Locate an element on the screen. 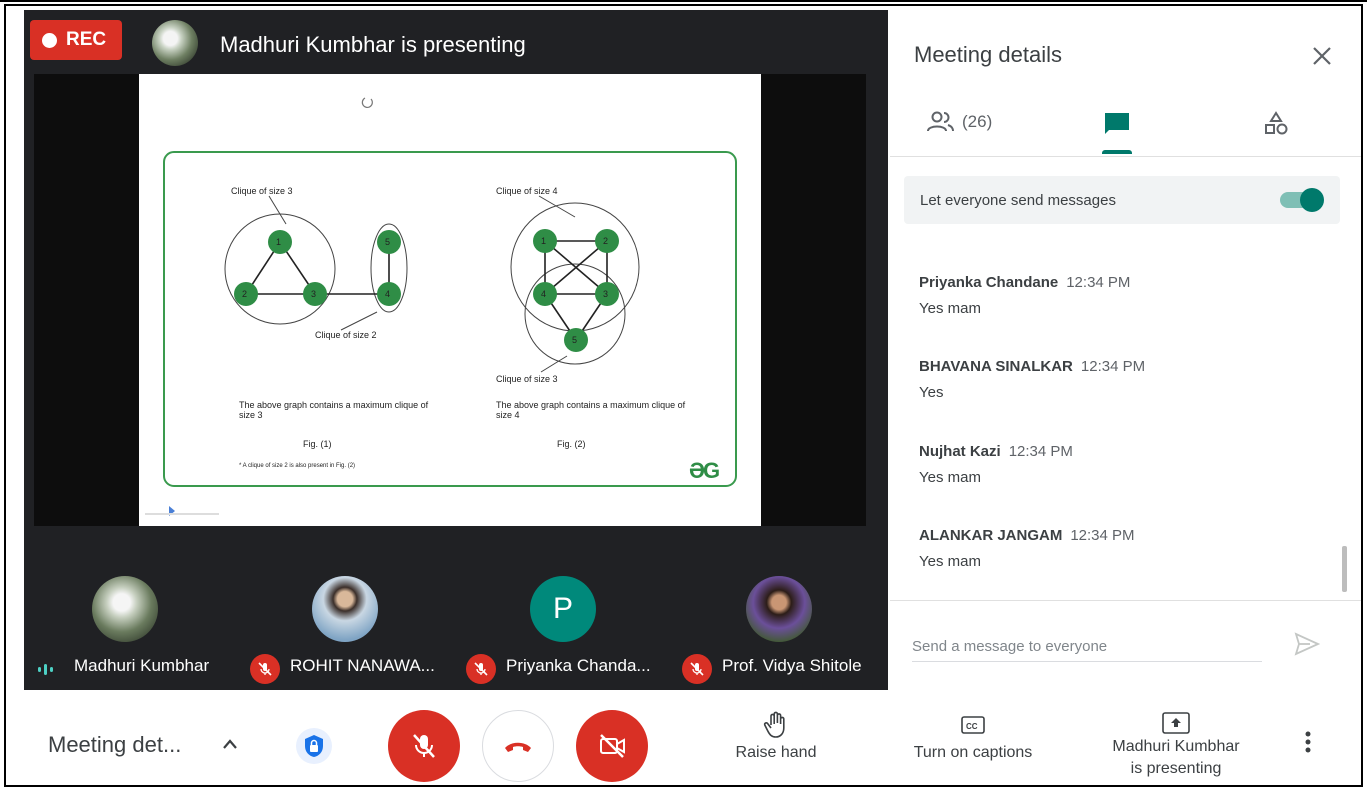 The width and height of the screenshot is (1367, 791). record-dot-icon is located at coordinates (49, 40).